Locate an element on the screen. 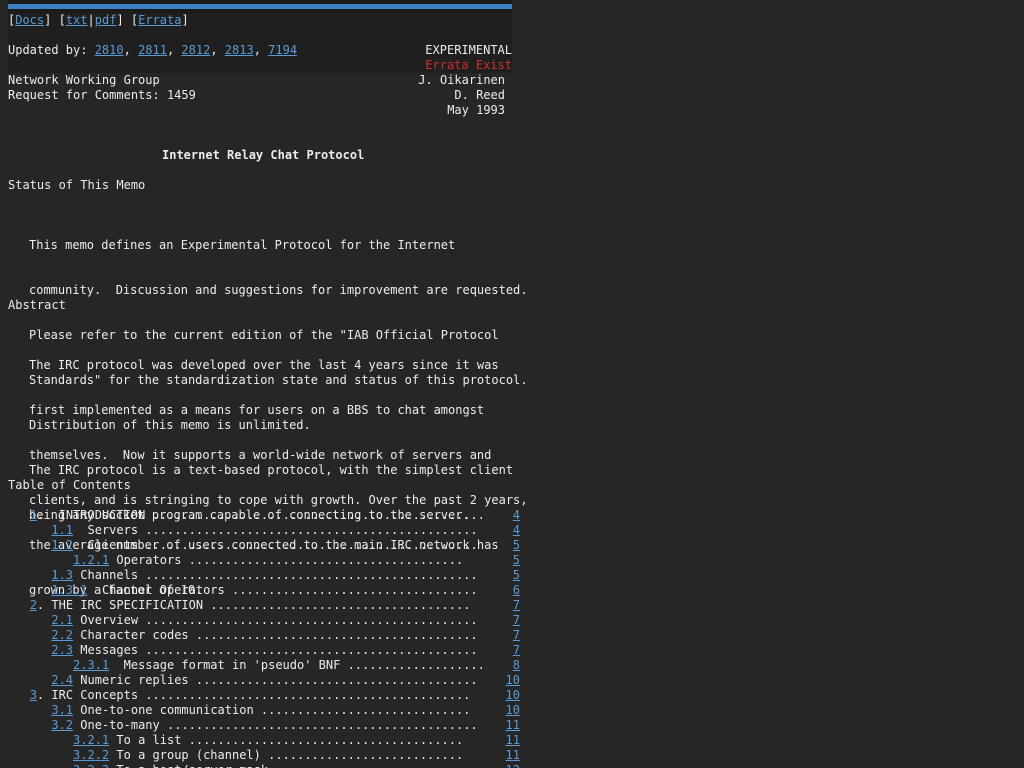  section-heading: Abstract is located at coordinates (37, 305).